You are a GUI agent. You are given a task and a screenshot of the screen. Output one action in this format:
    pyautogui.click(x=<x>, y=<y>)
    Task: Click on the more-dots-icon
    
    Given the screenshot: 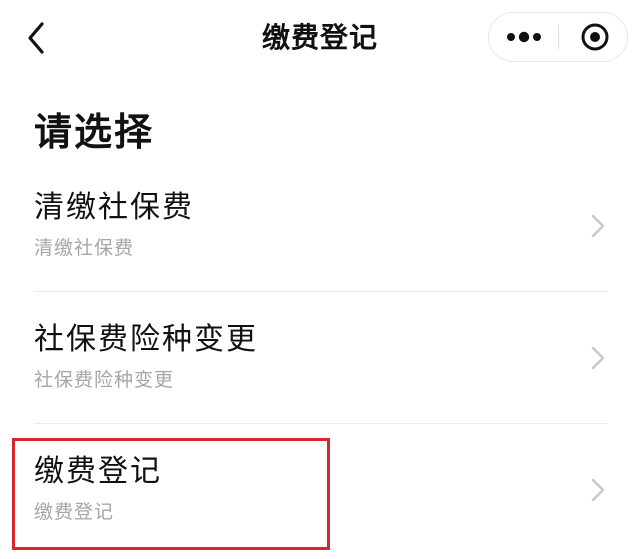 What is the action you would take?
    pyautogui.click(x=524, y=37)
    